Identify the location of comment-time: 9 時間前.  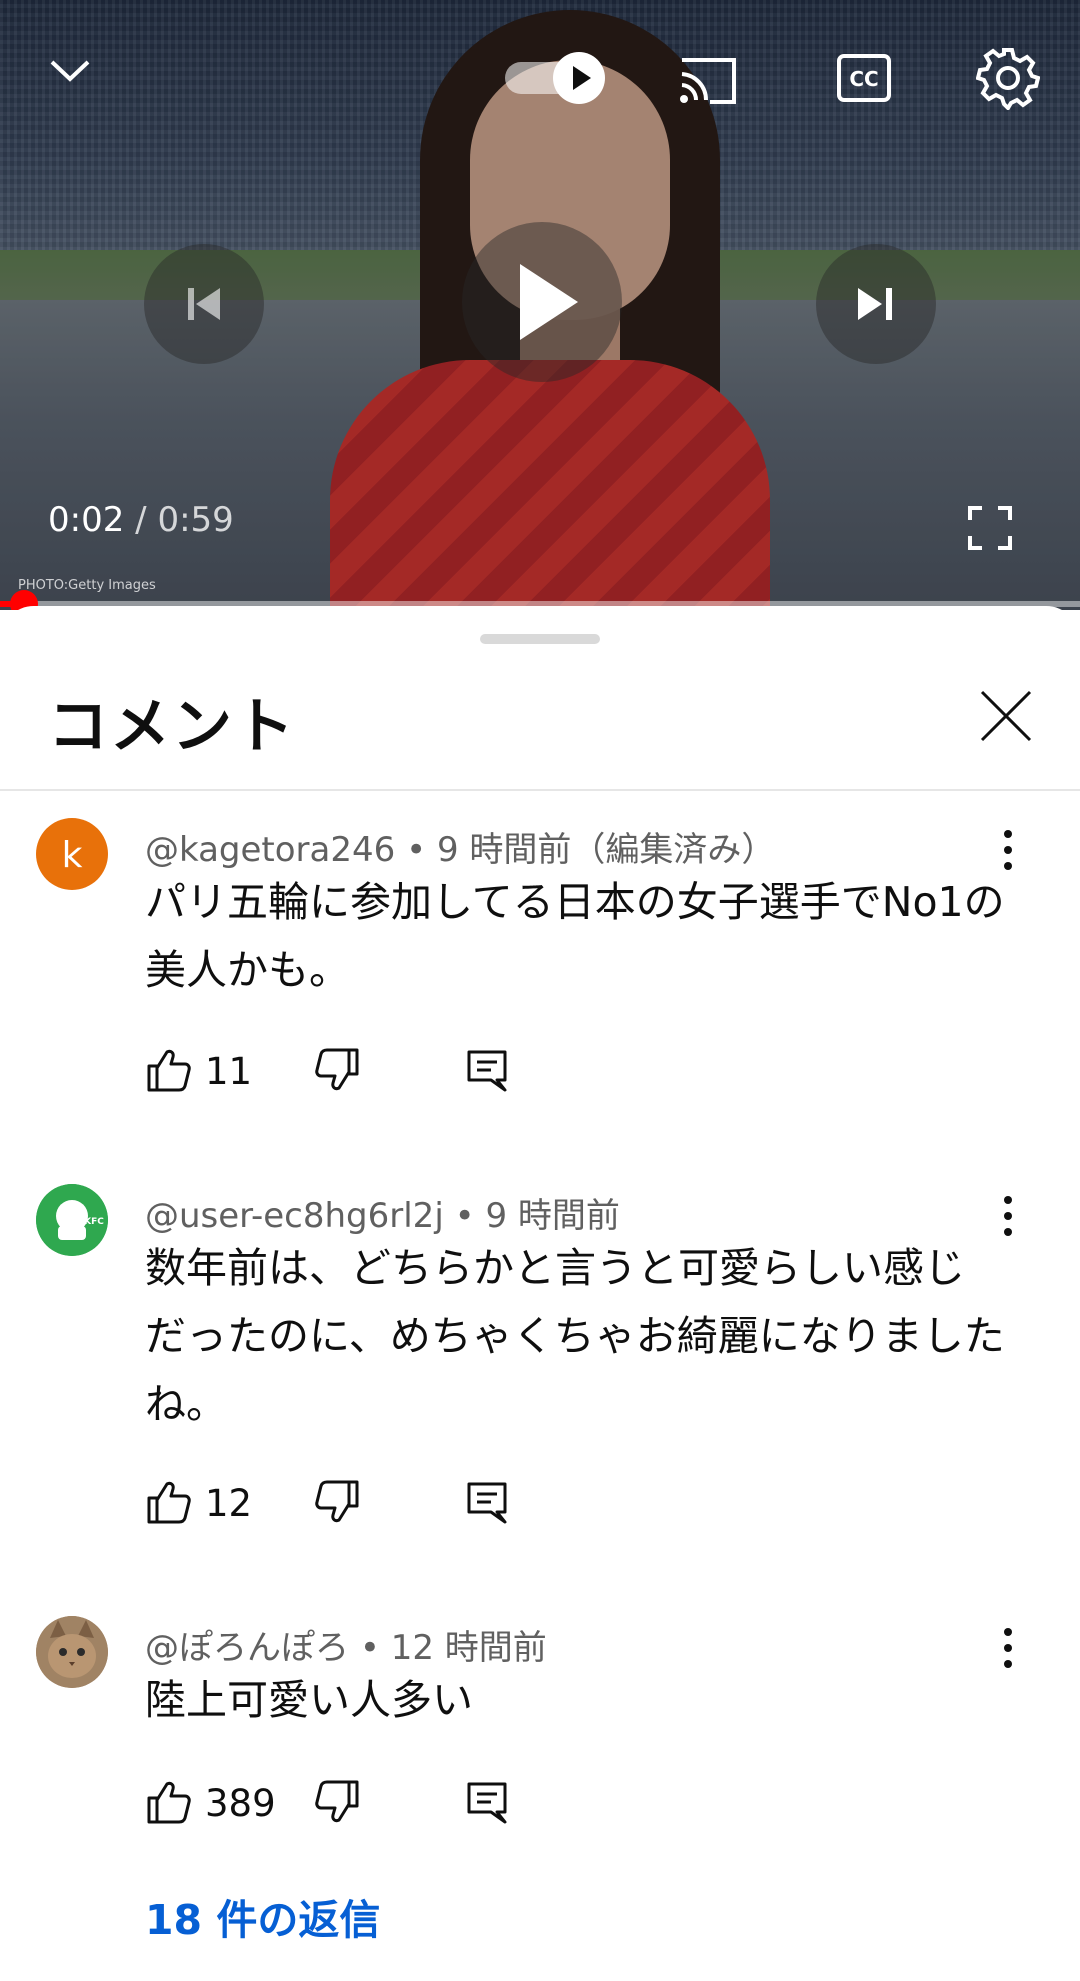
(552, 1216).